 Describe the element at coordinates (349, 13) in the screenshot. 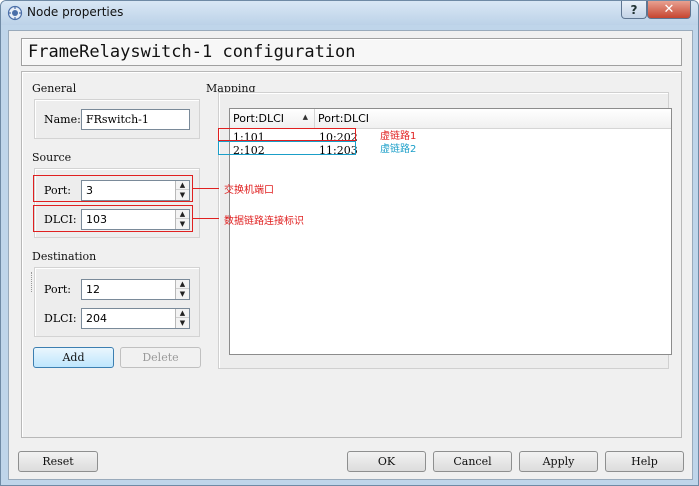

I see `title-bar: Node properties ? ✕` at that location.